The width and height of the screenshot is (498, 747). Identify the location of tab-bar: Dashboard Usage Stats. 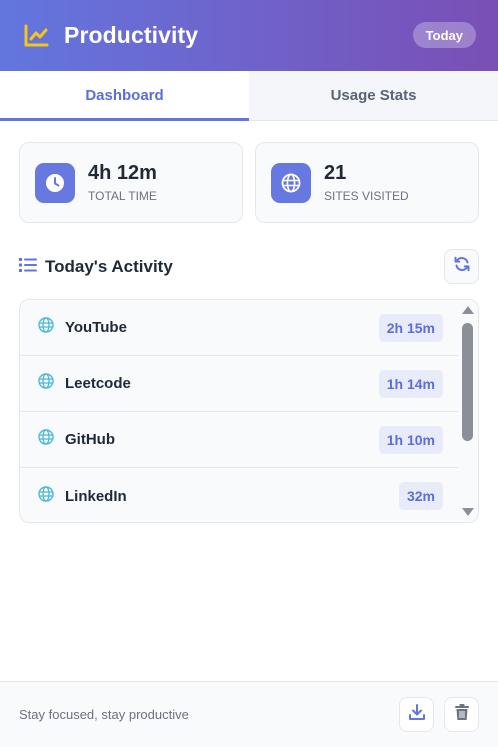
(249, 96).